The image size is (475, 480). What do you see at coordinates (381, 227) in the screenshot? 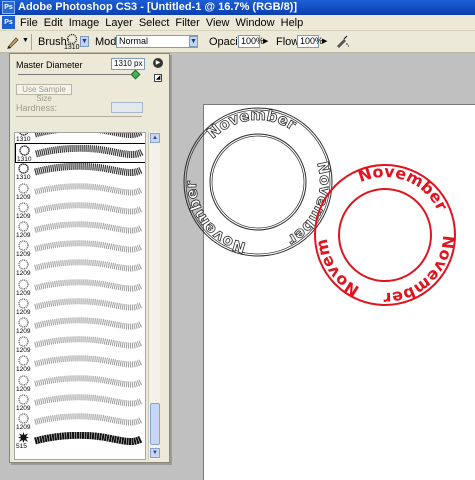
I see `red-stamp: November November November` at bounding box center [381, 227].